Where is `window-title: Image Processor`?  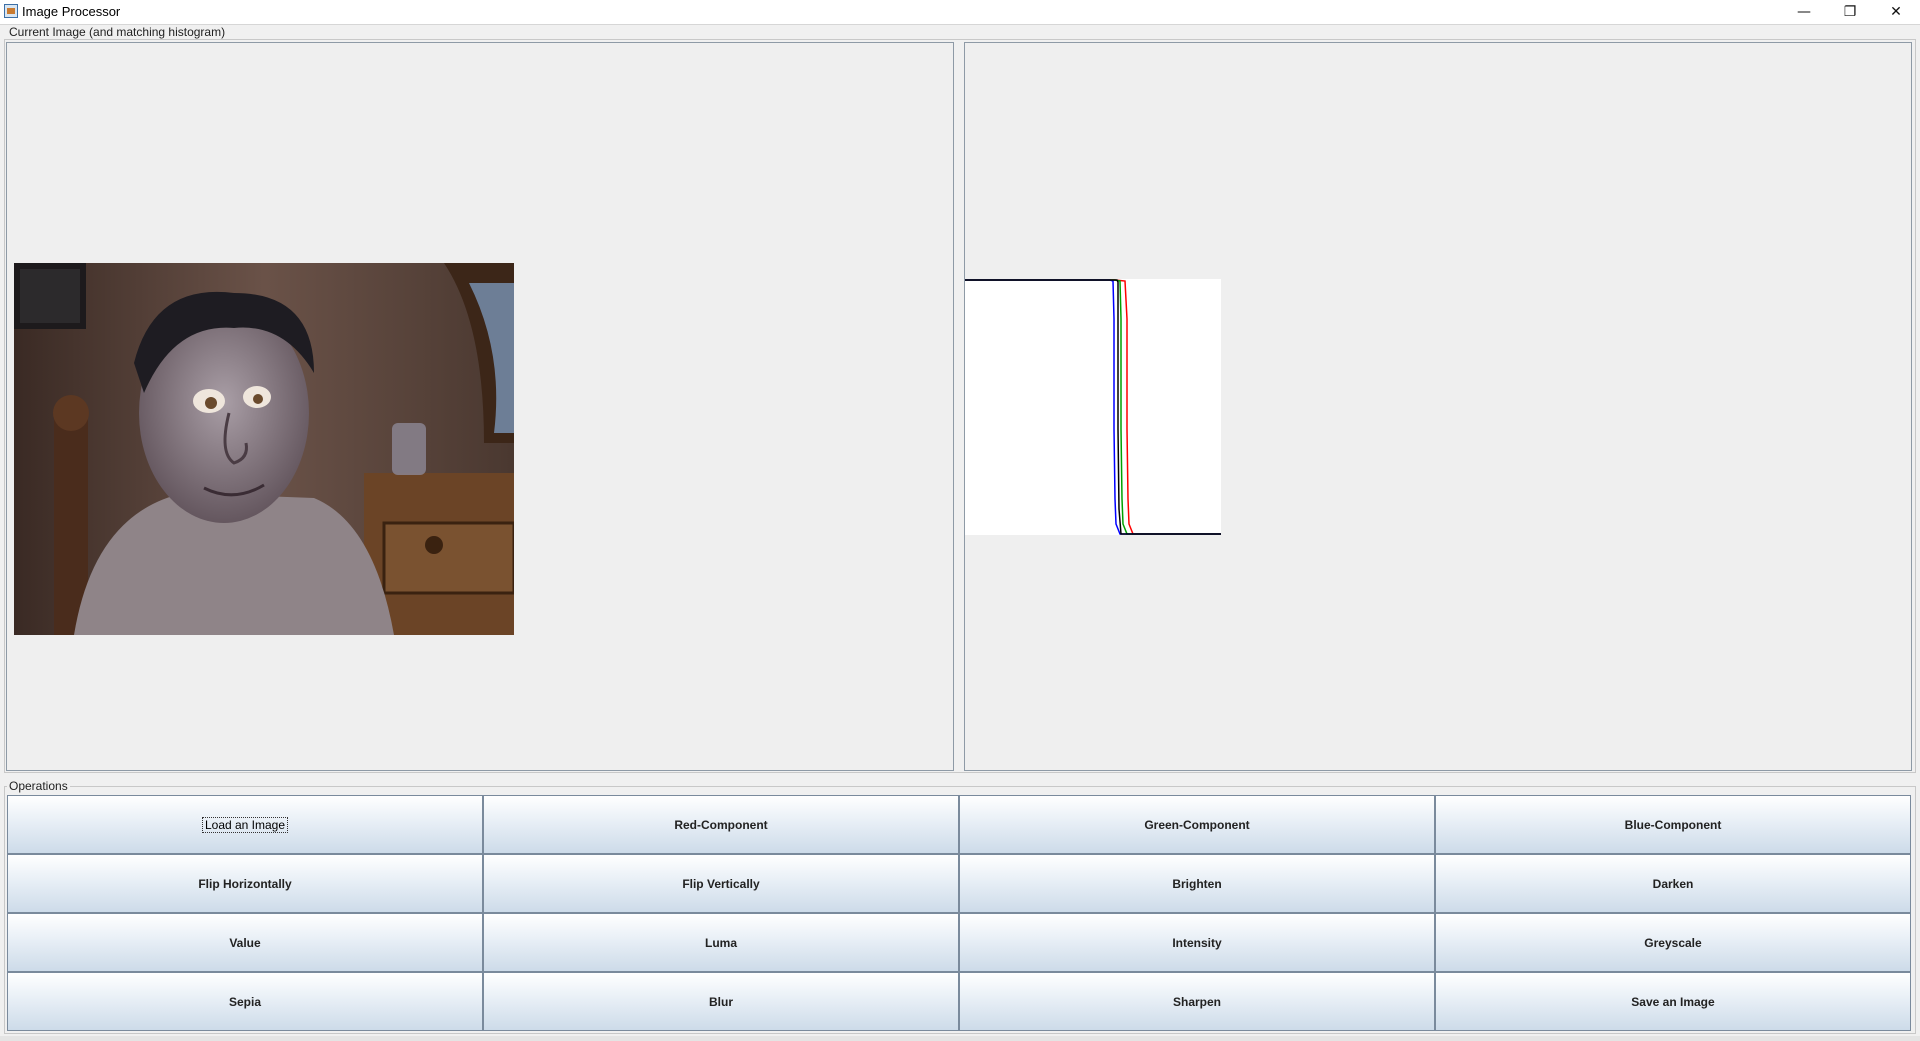
window-title: Image Processor is located at coordinates (71, 11).